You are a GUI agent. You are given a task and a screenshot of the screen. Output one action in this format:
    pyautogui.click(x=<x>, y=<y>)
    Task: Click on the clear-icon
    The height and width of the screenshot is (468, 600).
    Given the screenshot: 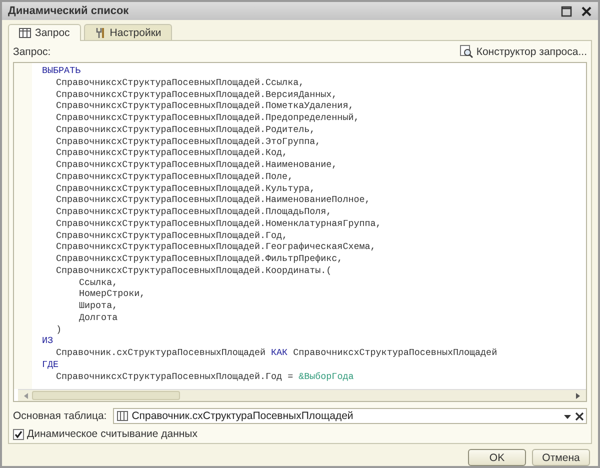 What is the action you would take?
    pyautogui.click(x=579, y=416)
    